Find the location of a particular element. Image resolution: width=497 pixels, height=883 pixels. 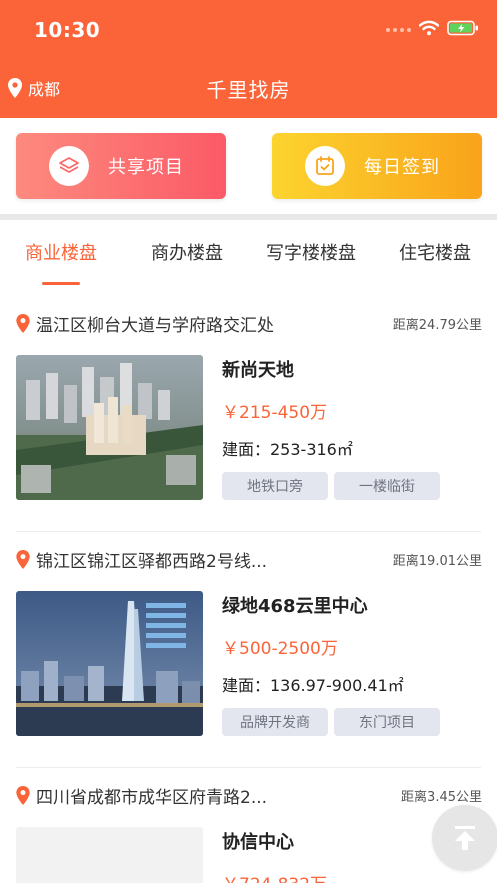

listing-distance: 距离19.01公里 is located at coordinates (437, 561).